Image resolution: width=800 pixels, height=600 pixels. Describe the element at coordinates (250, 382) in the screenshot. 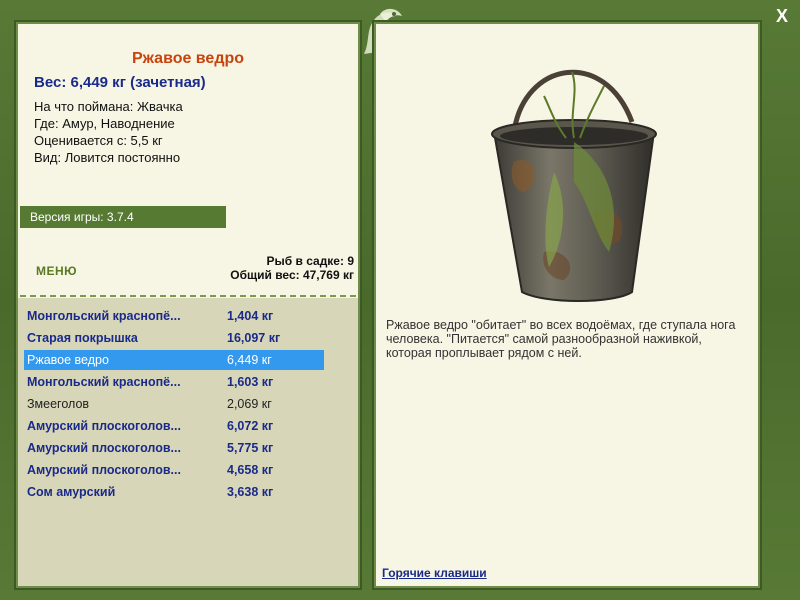

I see `catch-weight: 1,603 кг` at that location.